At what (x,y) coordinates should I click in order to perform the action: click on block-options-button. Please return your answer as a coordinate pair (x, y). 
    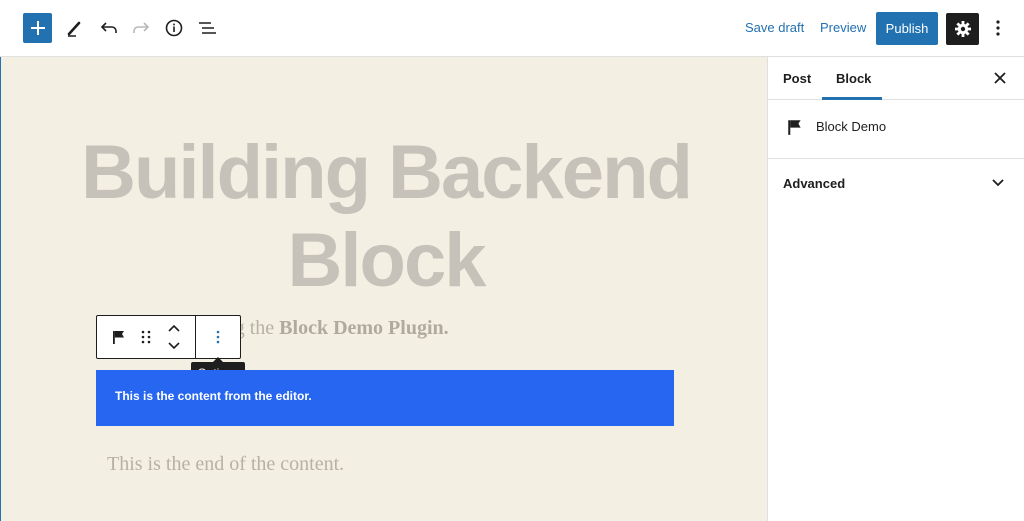
    Looking at the image, I should click on (218, 337).